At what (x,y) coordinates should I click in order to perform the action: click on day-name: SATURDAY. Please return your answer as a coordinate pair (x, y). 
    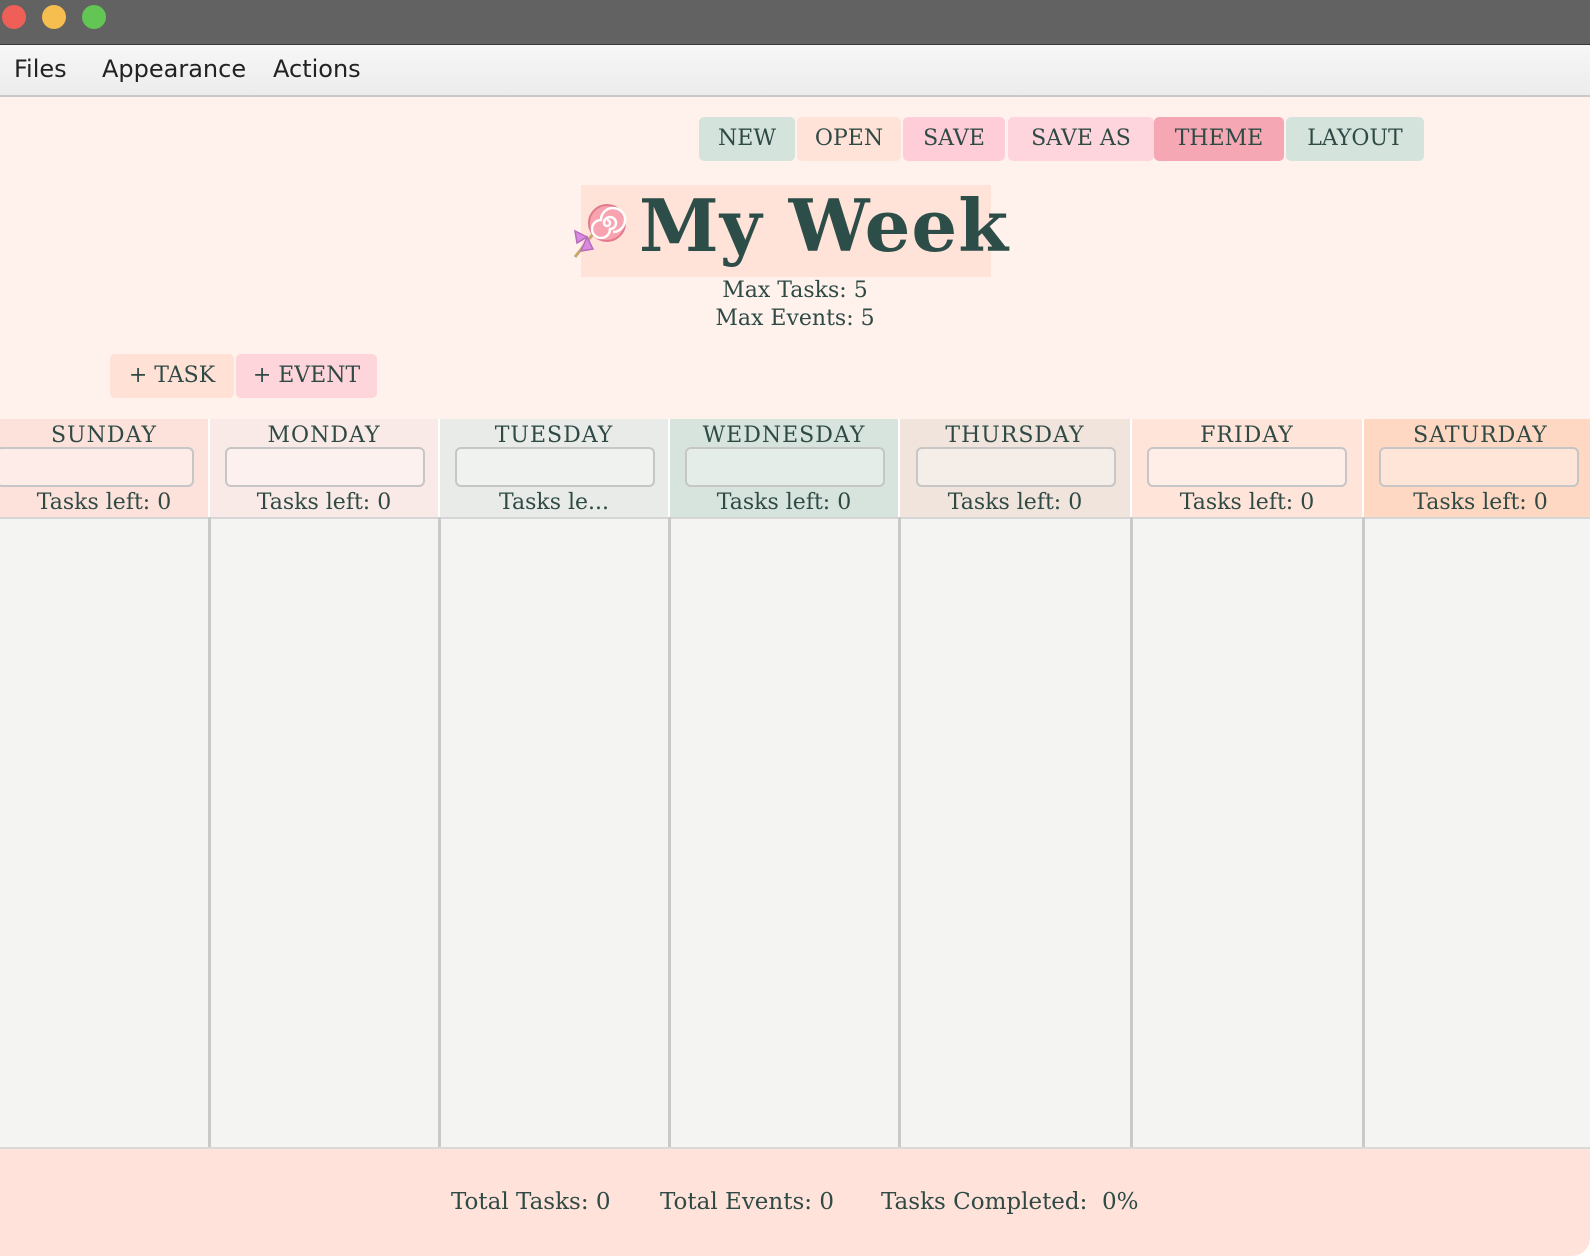
    Looking at the image, I should click on (1480, 435).